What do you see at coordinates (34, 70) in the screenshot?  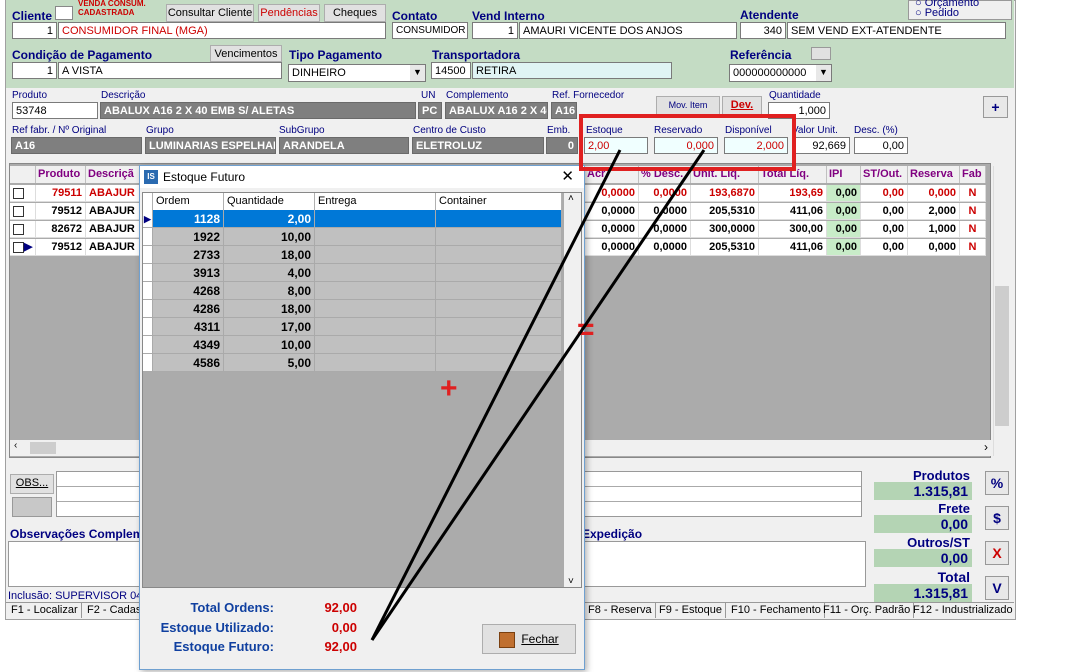 I see `cond-code-field: 1` at bounding box center [34, 70].